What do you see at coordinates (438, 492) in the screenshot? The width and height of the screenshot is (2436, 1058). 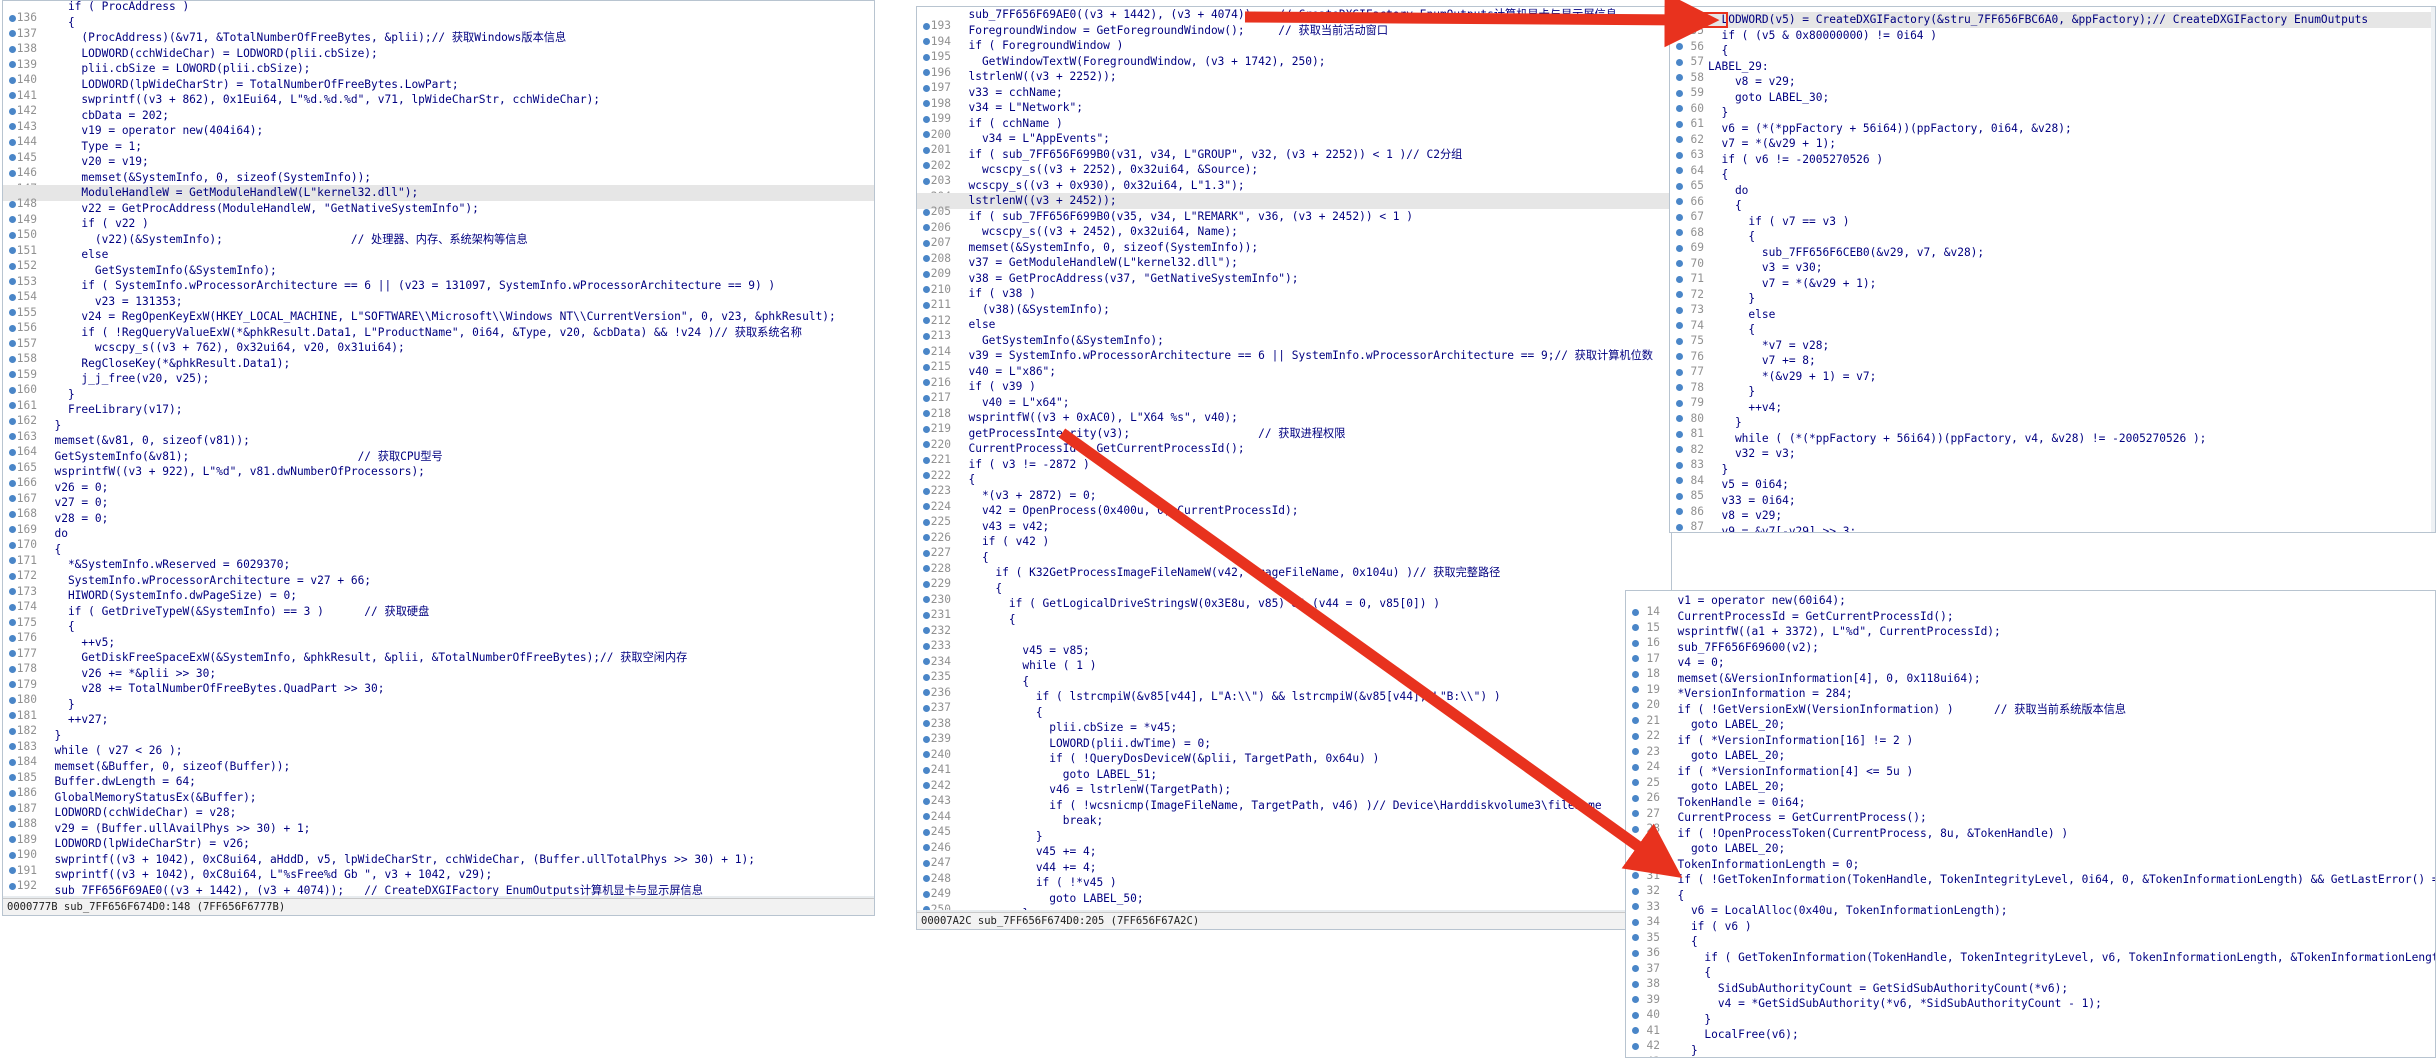 I see `code-line: 167 v26 = 0;` at bounding box center [438, 492].